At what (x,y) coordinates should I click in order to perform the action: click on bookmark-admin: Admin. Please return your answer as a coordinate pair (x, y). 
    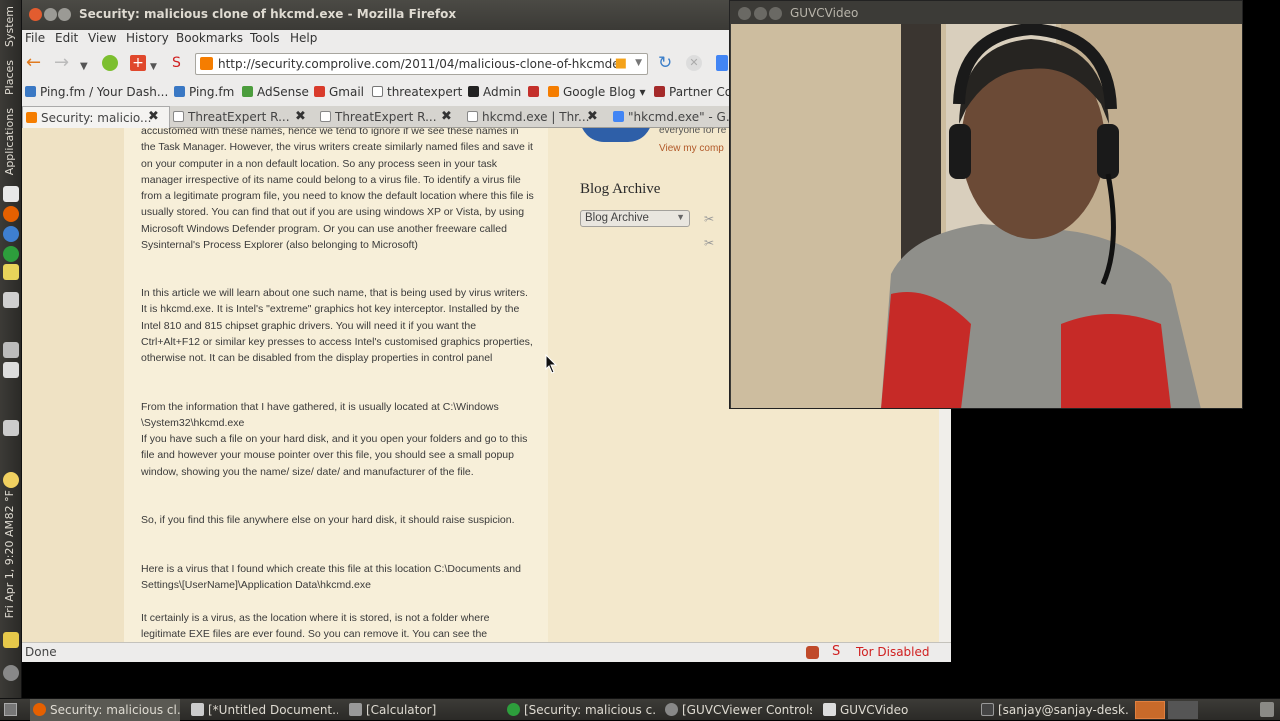
    Looking at the image, I should click on (494, 92).